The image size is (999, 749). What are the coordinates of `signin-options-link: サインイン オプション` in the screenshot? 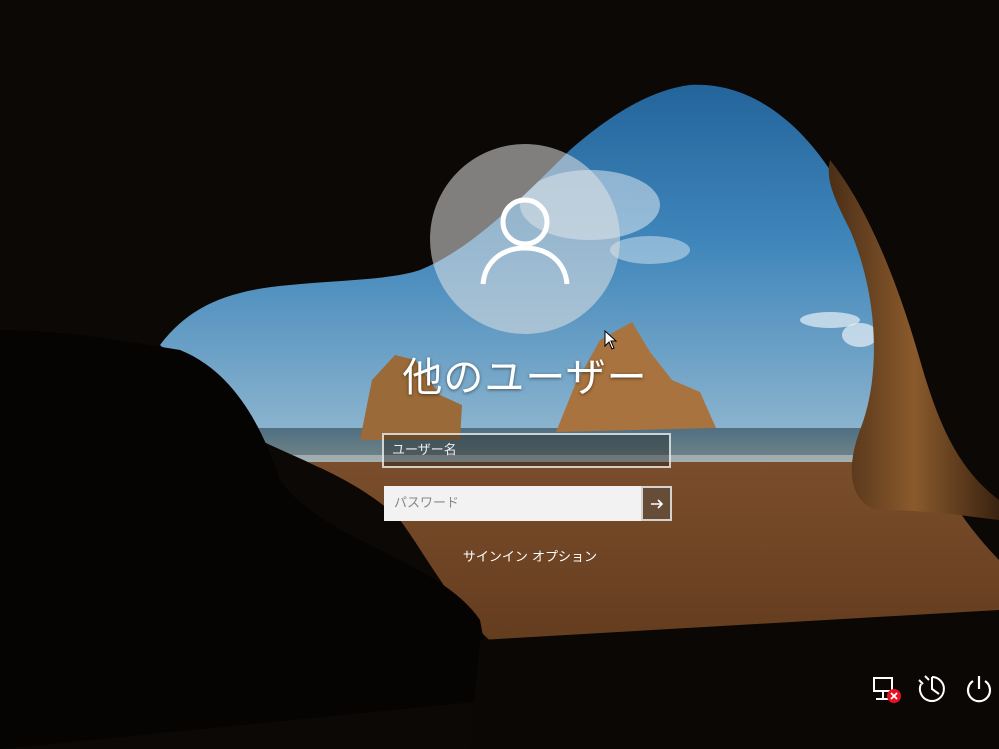 It's located at (530, 555).